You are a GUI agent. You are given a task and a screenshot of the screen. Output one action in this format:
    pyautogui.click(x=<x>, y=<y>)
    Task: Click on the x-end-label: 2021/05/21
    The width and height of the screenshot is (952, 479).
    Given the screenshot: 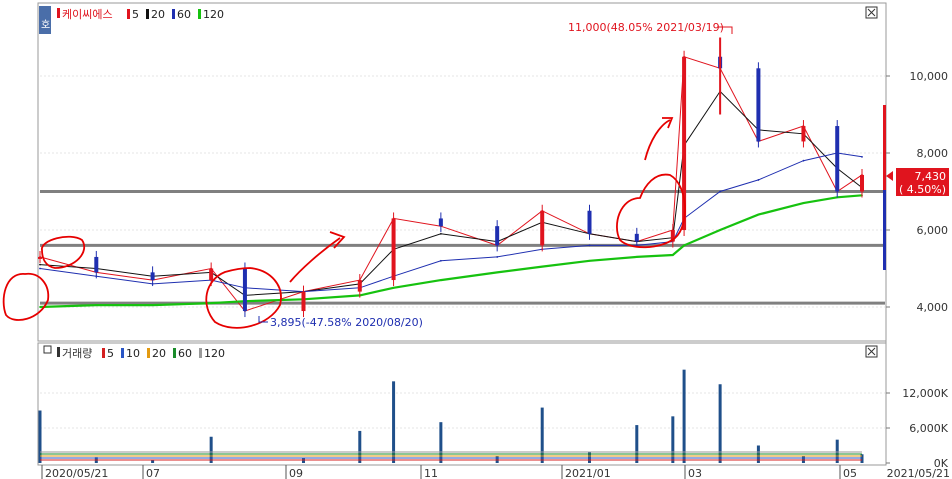 What is the action you would take?
    pyautogui.click(x=918, y=473)
    